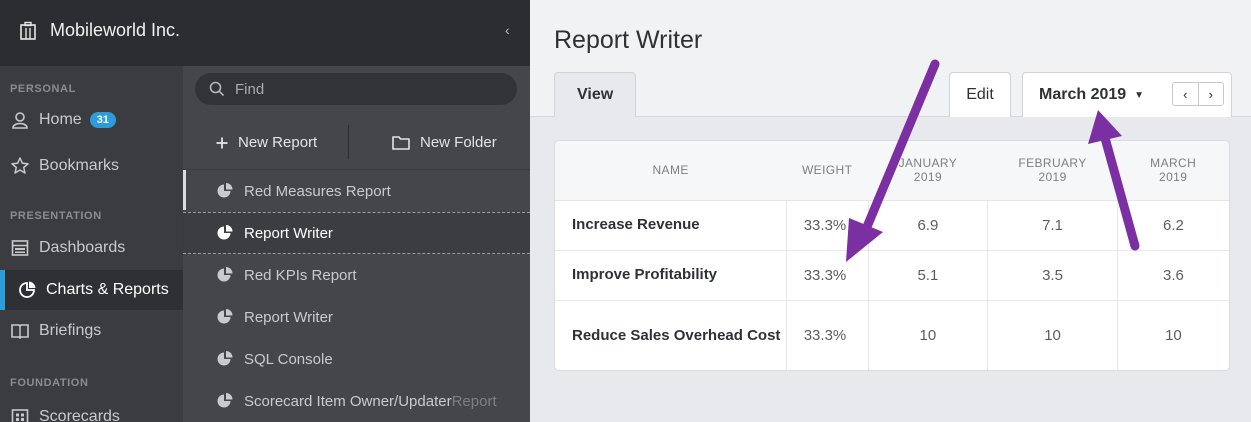 Image resolution: width=1251 pixels, height=422 pixels. Describe the element at coordinates (474, 401) in the screenshot. I see `report-item-label-faded: Report` at that location.